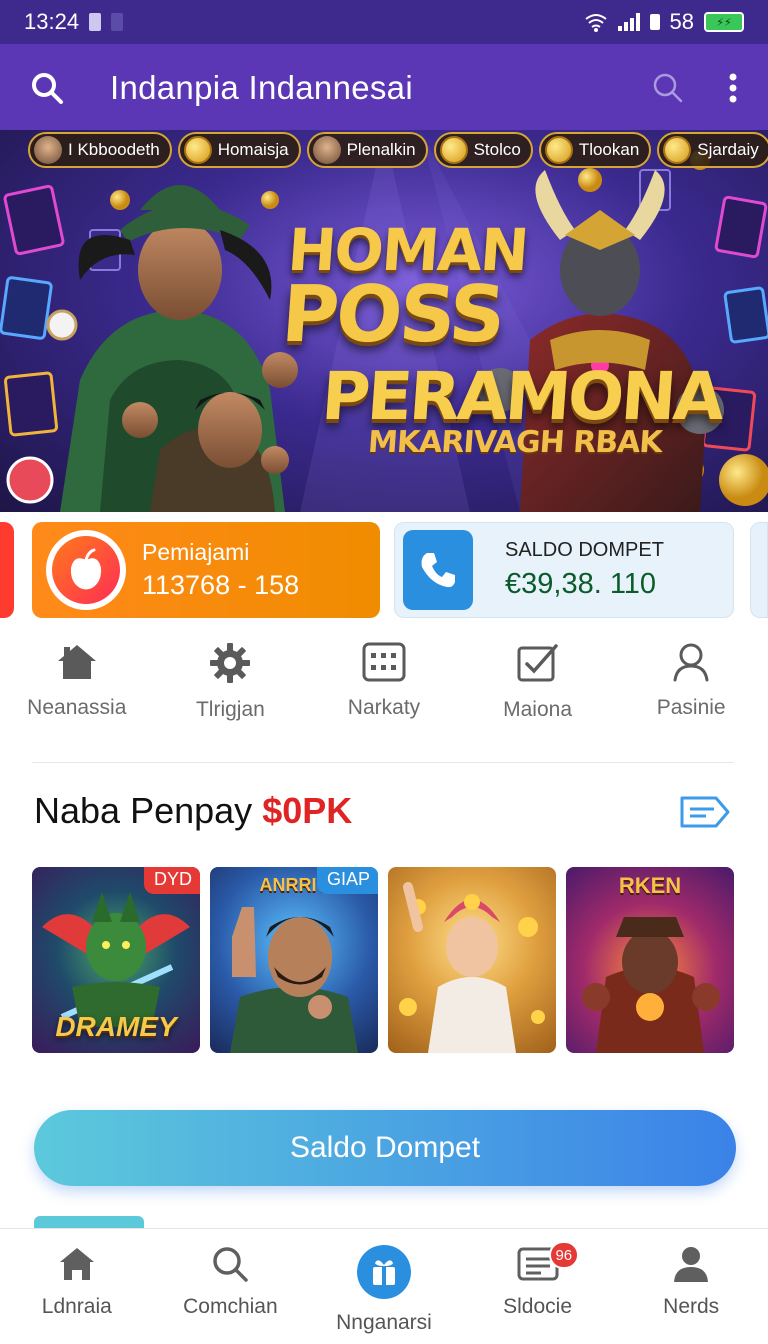  Describe the element at coordinates (77, 1286) in the screenshot. I see `nav-item-home: Ldnraia` at that location.